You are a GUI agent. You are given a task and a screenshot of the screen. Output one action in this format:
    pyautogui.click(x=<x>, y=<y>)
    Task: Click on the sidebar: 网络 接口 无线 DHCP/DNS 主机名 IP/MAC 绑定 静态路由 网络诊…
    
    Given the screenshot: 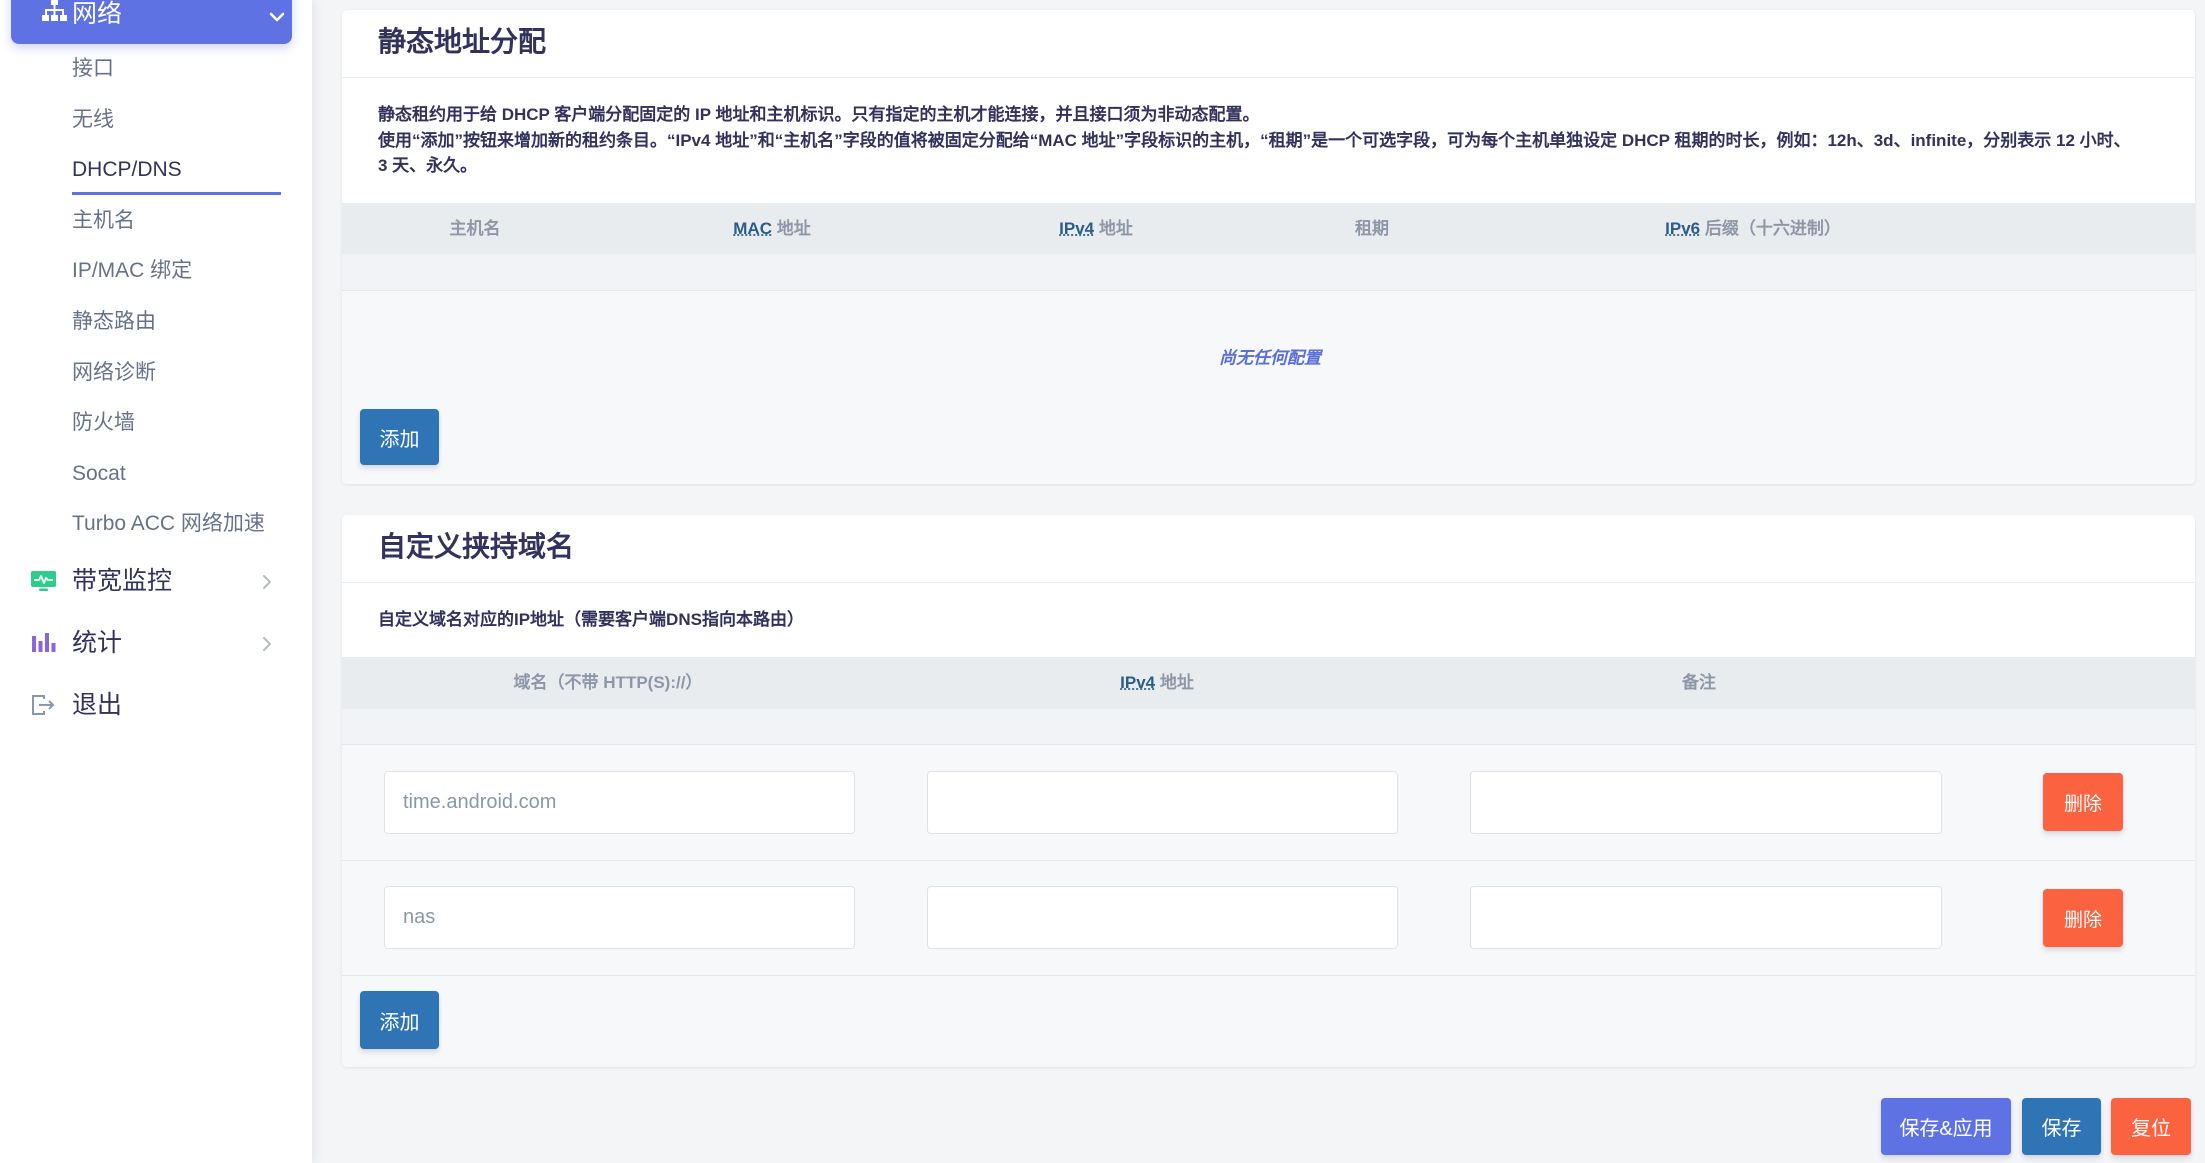 What is the action you would take?
    pyautogui.click(x=156, y=581)
    